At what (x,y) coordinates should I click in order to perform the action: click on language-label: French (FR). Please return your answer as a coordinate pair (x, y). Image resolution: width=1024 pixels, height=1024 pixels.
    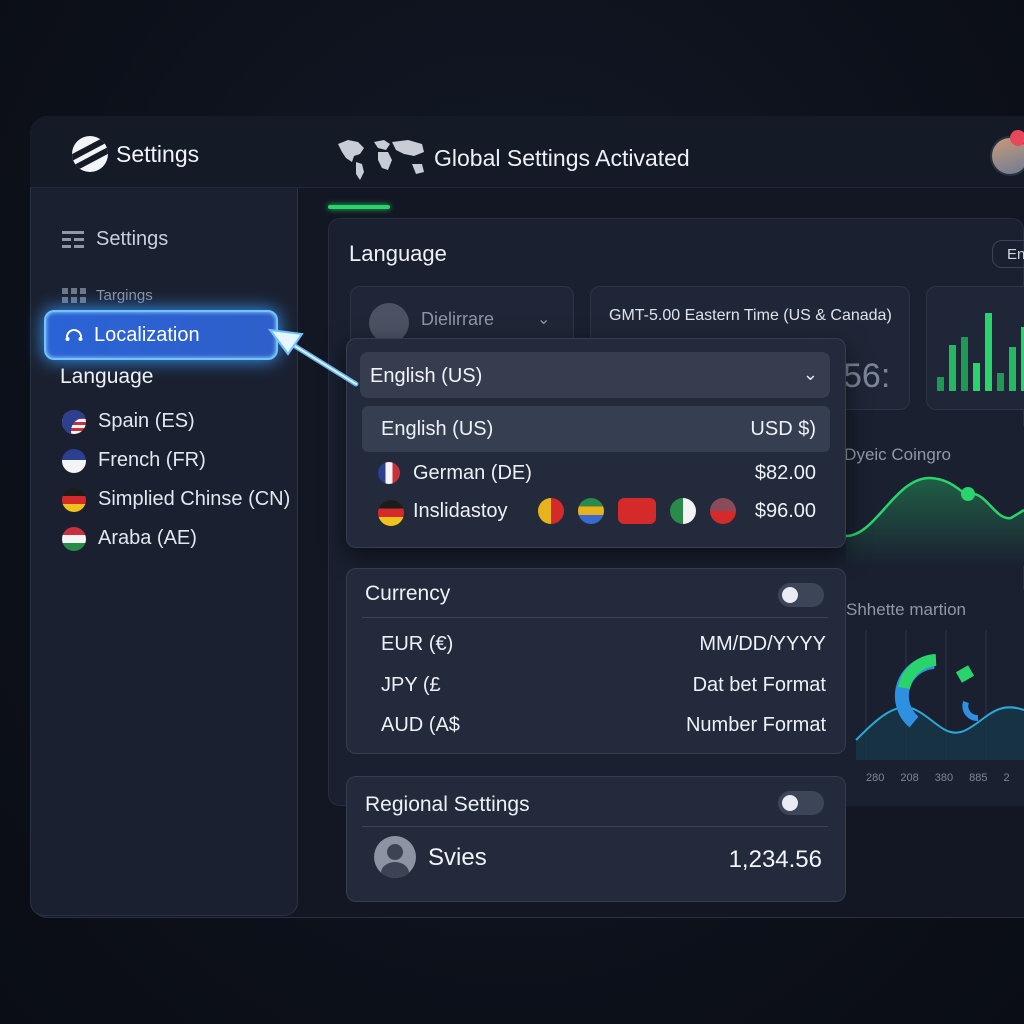
    Looking at the image, I should click on (152, 460).